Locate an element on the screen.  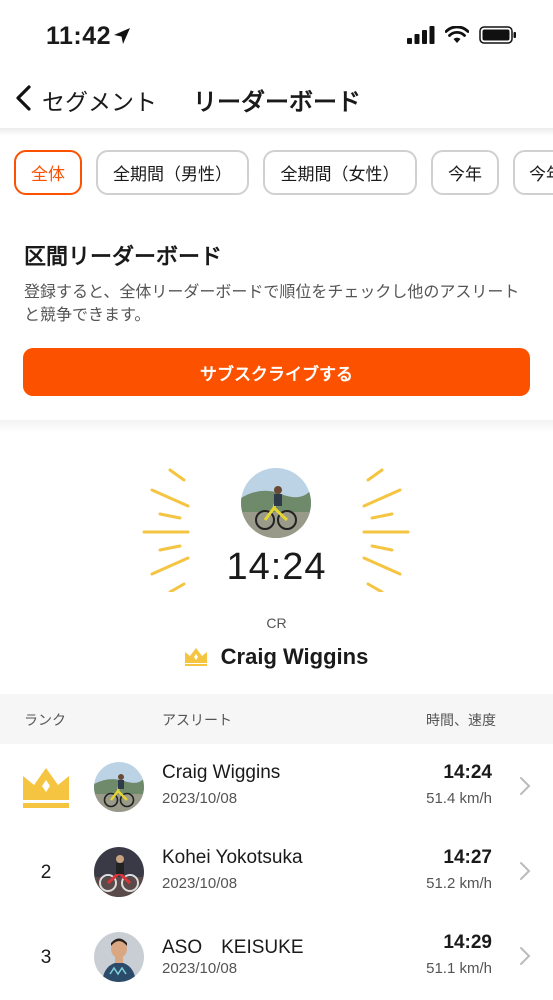
leaderboard-row: Craig Wiggins 2023/10/08 14:24 51.4 km/h is located at coordinates (276, 786).